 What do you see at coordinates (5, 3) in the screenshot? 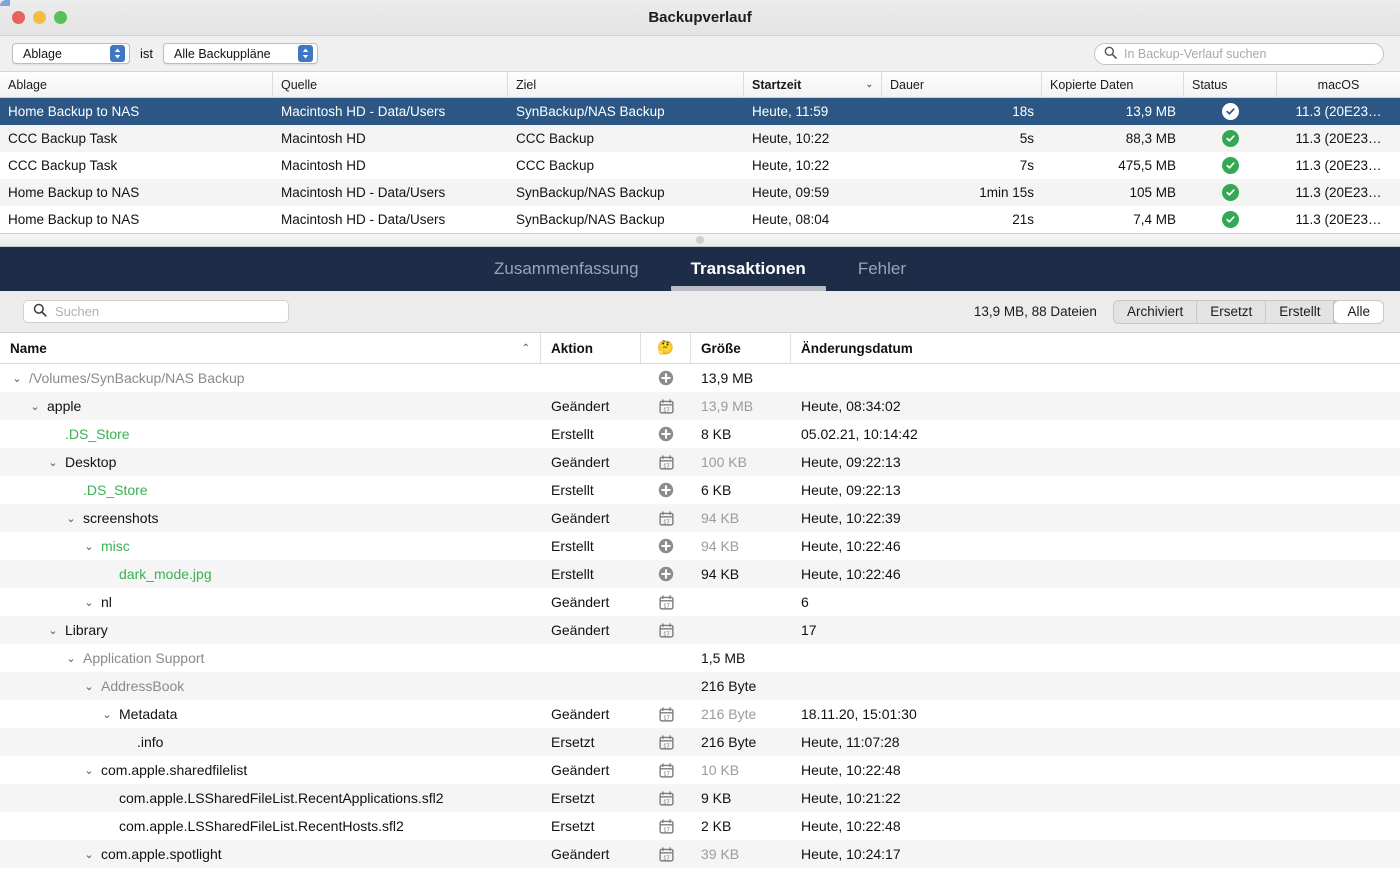
I see `window-corner-accent` at bounding box center [5, 3].